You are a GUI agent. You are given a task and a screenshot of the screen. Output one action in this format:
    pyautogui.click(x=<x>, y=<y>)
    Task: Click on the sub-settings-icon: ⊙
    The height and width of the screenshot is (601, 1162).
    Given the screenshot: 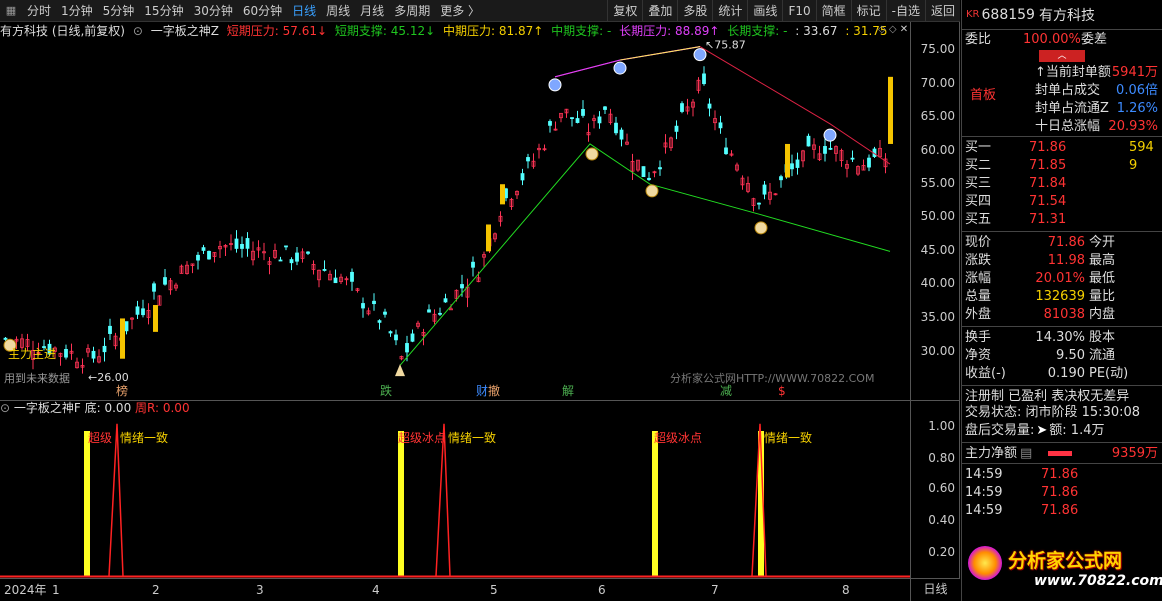 What is the action you would take?
    pyautogui.click(x=5, y=408)
    